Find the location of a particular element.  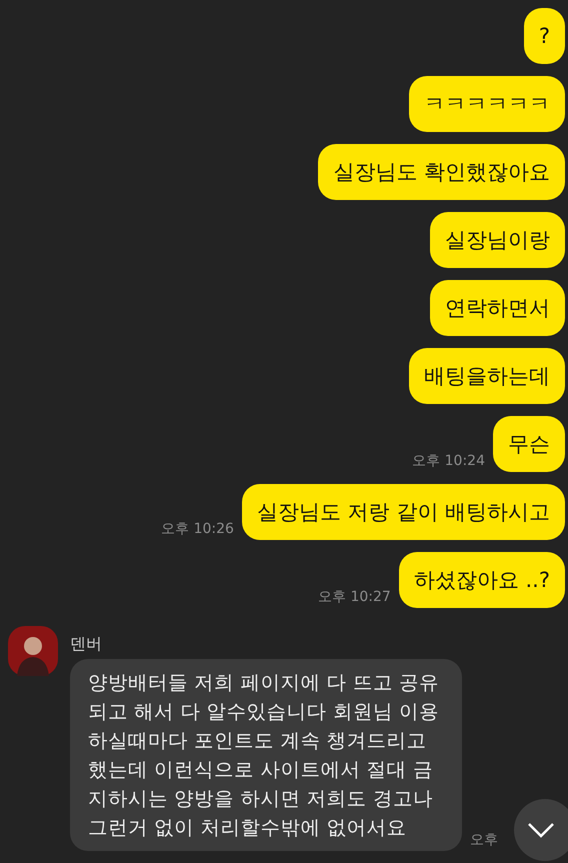

message-time: 오후 is located at coordinates (484, 840).